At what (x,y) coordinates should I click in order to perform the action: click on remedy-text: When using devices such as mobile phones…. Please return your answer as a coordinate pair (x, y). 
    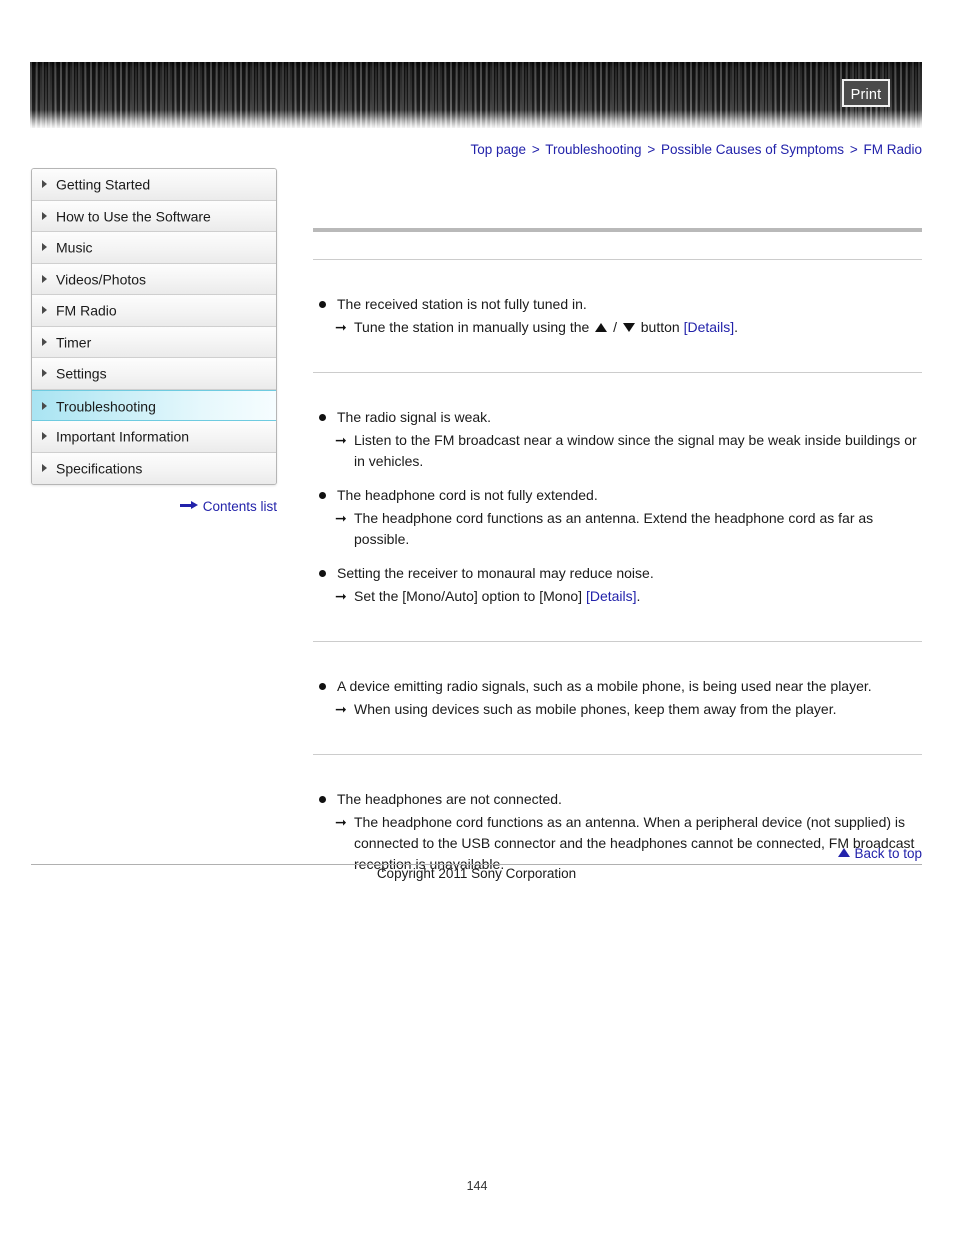
    Looking at the image, I should click on (595, 709).